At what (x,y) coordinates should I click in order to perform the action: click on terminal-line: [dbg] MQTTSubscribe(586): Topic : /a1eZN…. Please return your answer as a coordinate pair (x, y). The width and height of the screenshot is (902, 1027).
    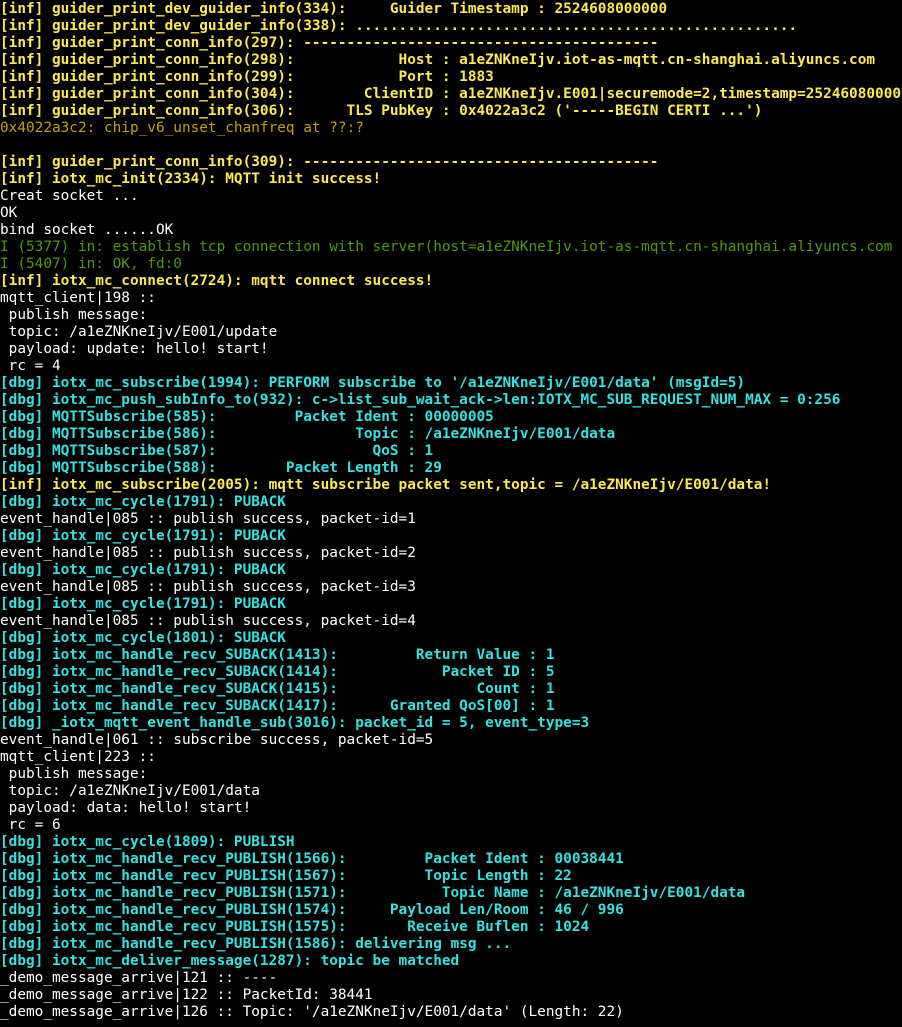
    Looking at the image, I should click on (308, 434).